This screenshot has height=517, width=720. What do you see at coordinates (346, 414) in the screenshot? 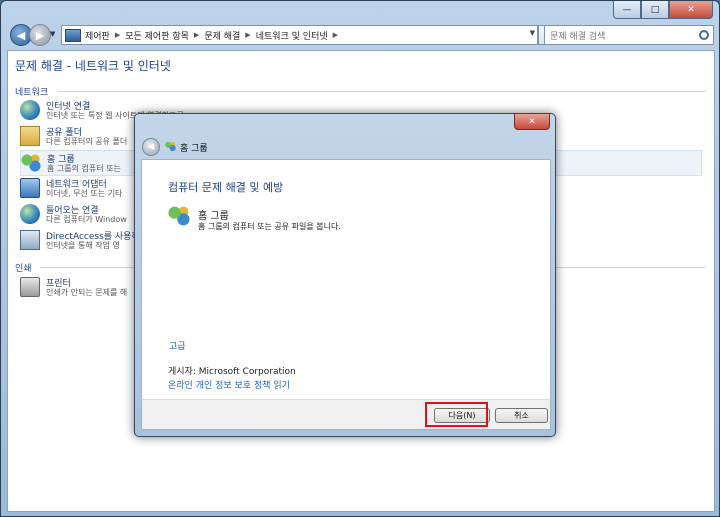
I see `dialog-footer: 다음(N) 취소` at bounding box center [346, 414].